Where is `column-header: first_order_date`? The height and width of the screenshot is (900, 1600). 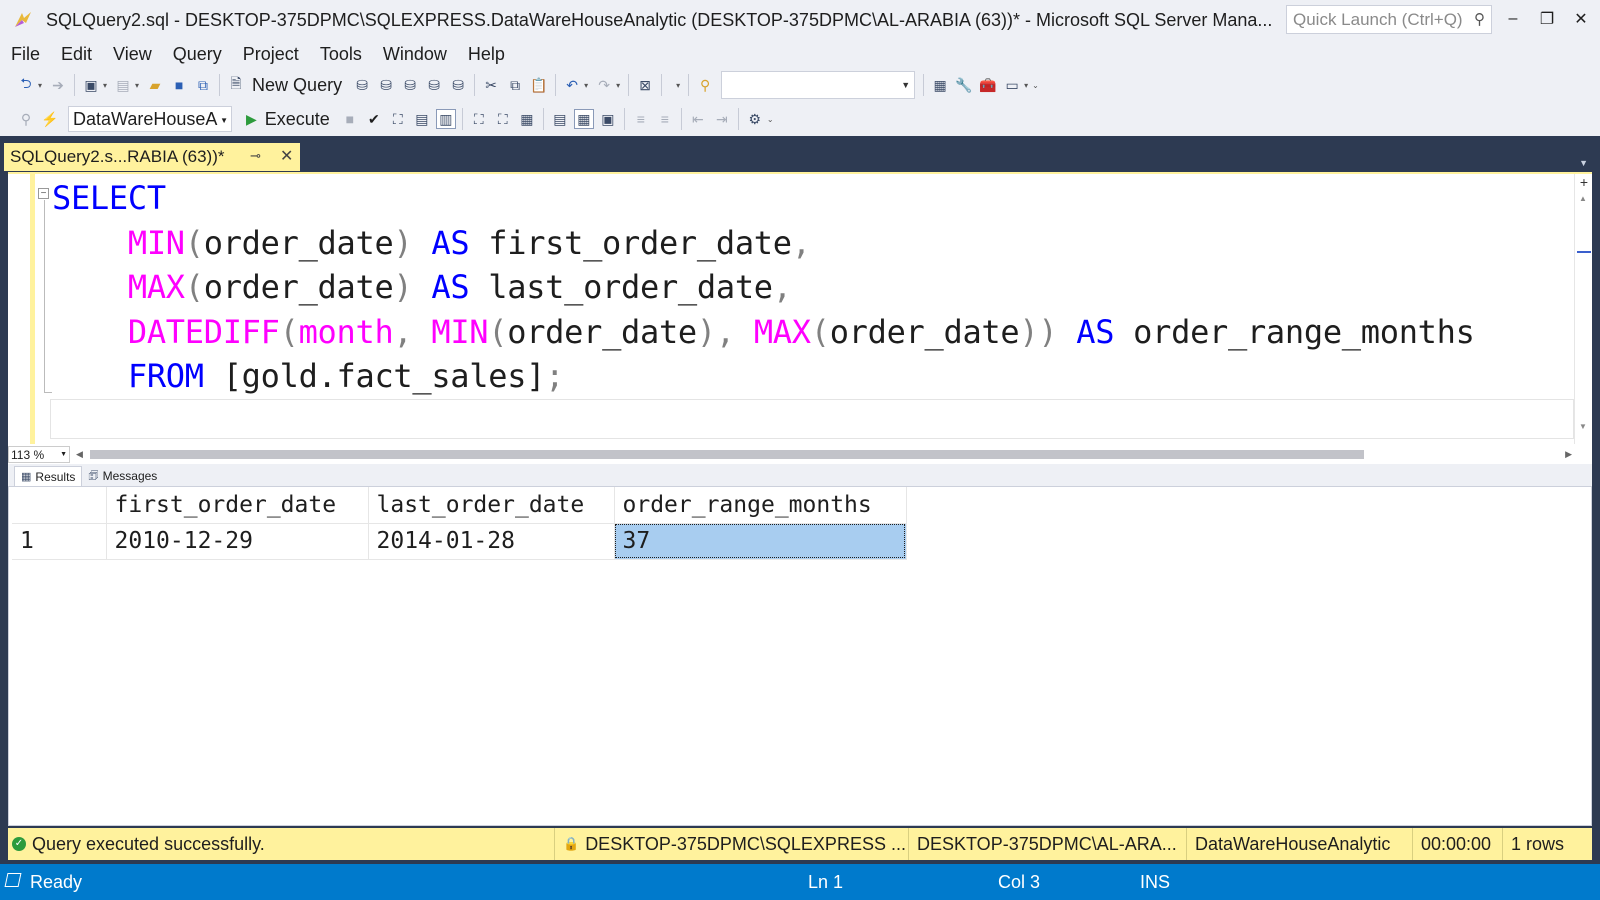
column-header: first_order_date is located at coordinates (237, 505).